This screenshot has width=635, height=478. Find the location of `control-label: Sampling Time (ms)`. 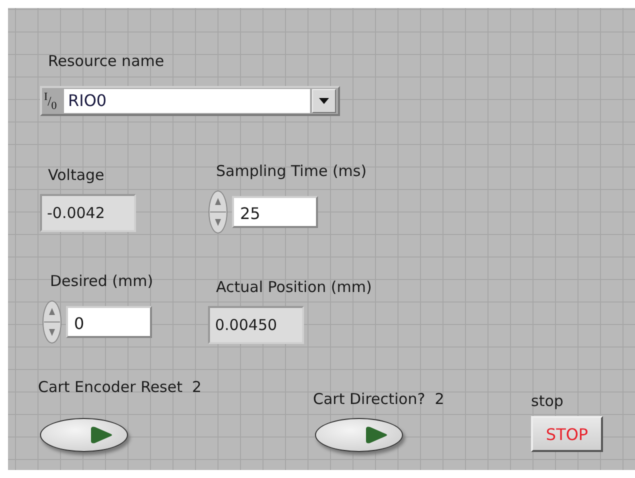

control-label: Sampling Time (ms) is located at coordinates (291, 171).